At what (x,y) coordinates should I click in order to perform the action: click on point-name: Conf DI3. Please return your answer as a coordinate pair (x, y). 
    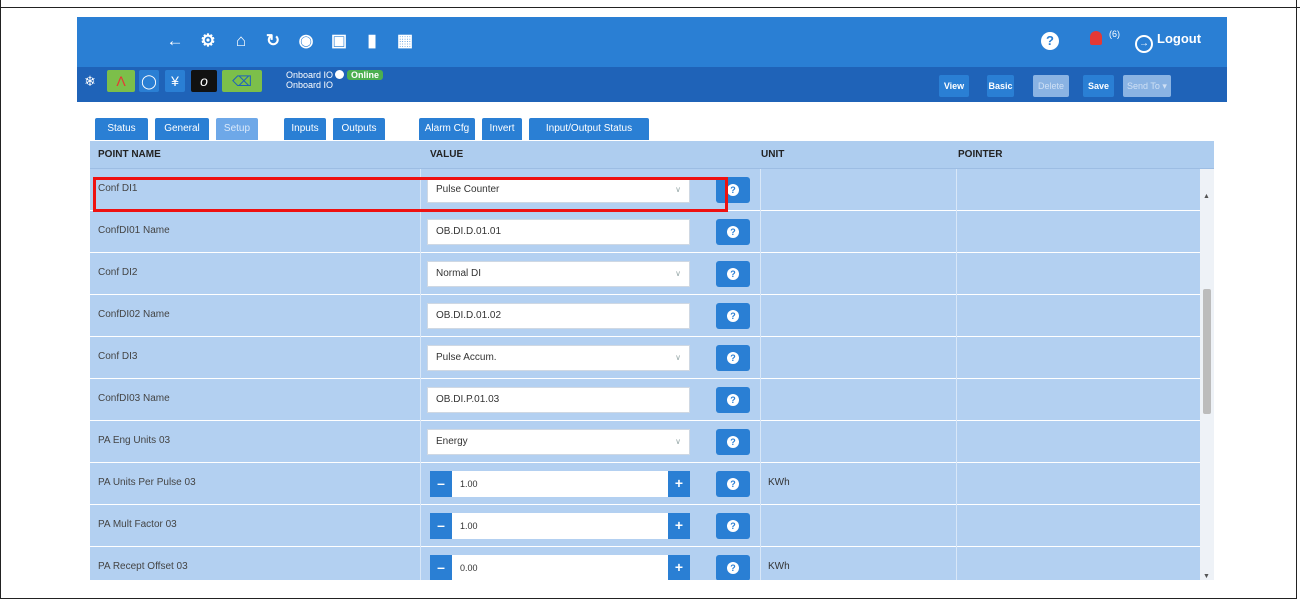
    Looking at the image, I should click on (118, 356).